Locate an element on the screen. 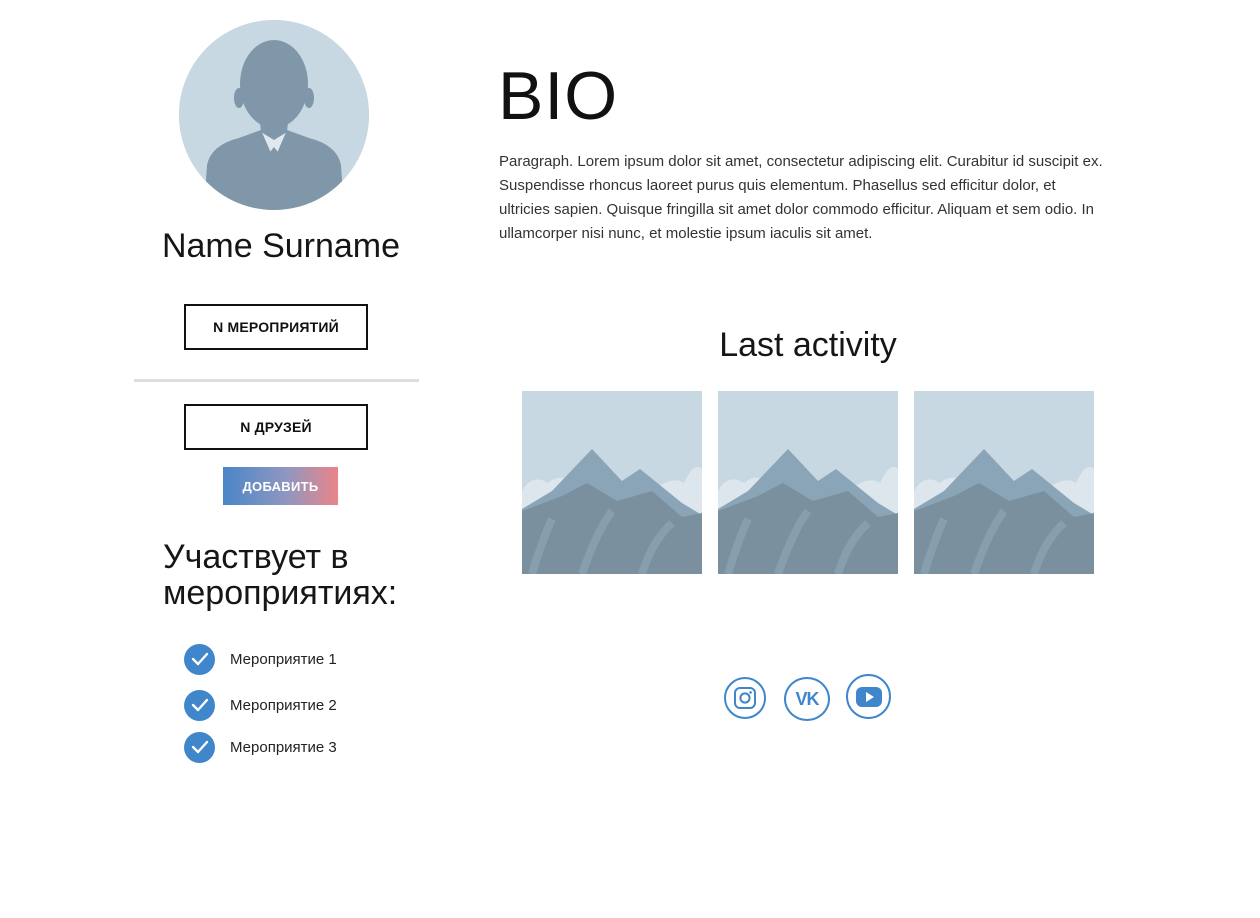 The width and height of the screenshot is (1260, 918). add-friend-button: ДОБАВИТЬ is located at coordinates (280, 486).